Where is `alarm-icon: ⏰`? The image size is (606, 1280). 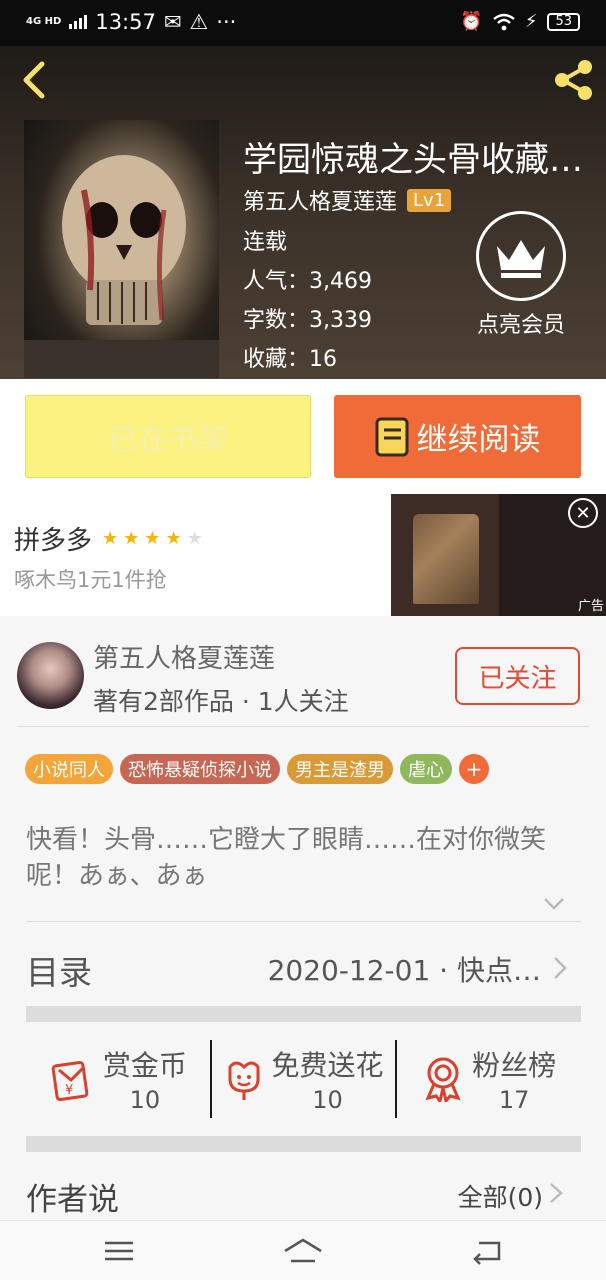 alarm-icon: ⏰ is located at coordinates (471, 21).